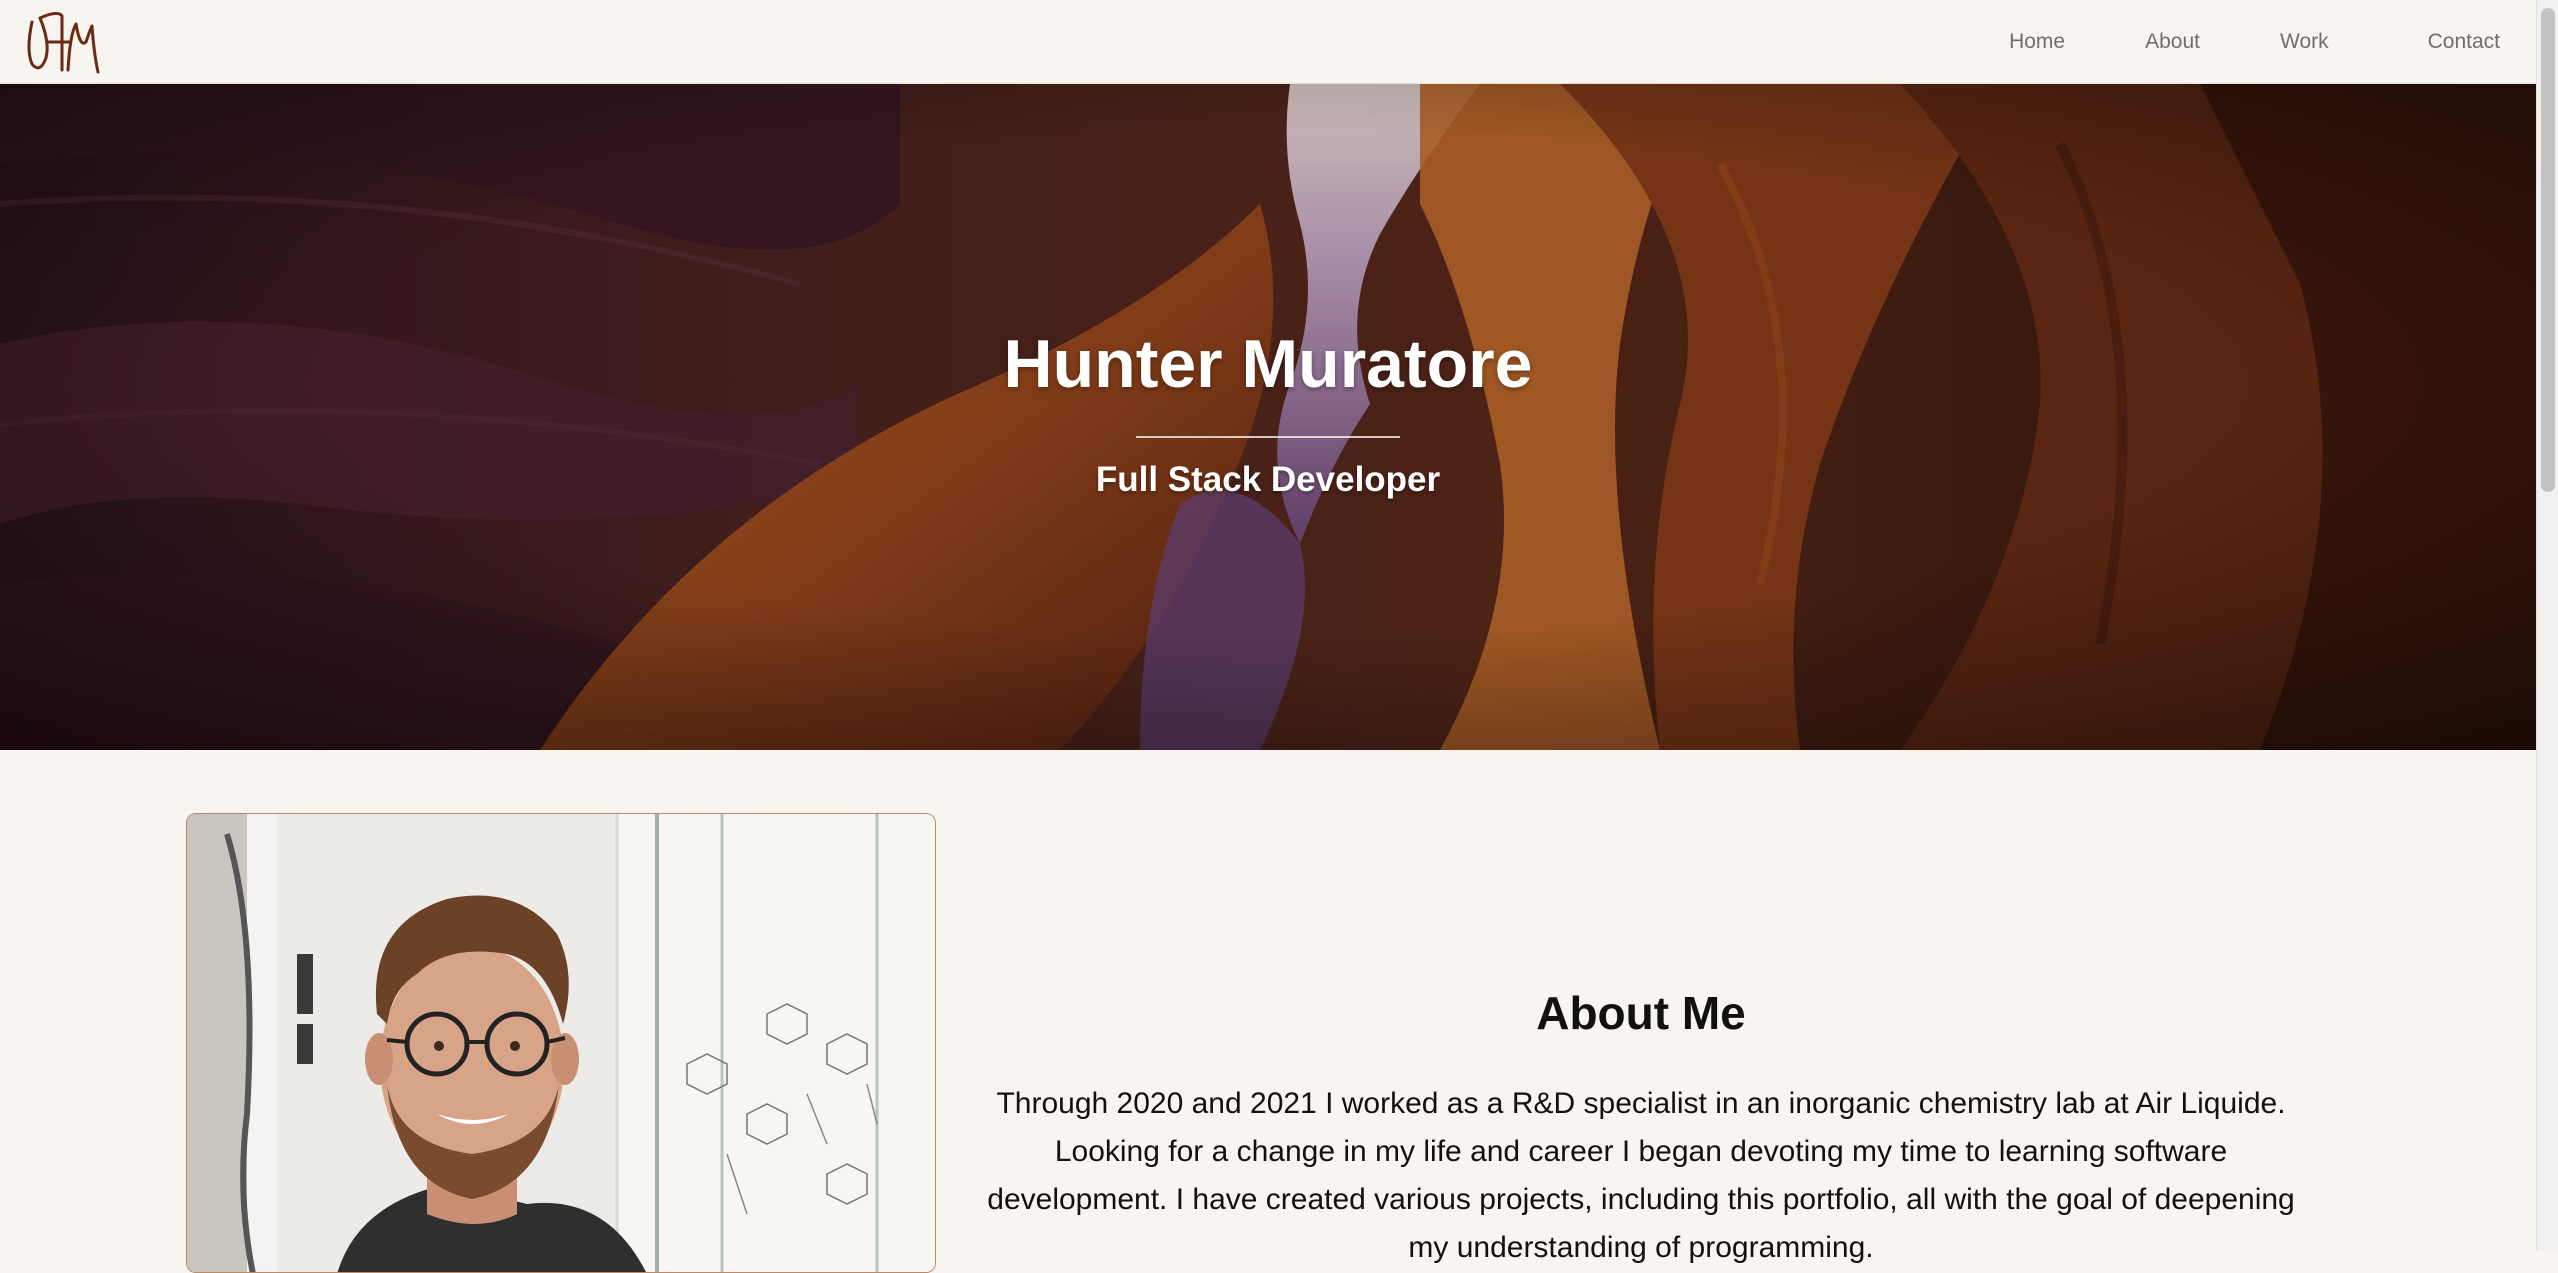  I want to click on profile-photo, so click(561, 1043).